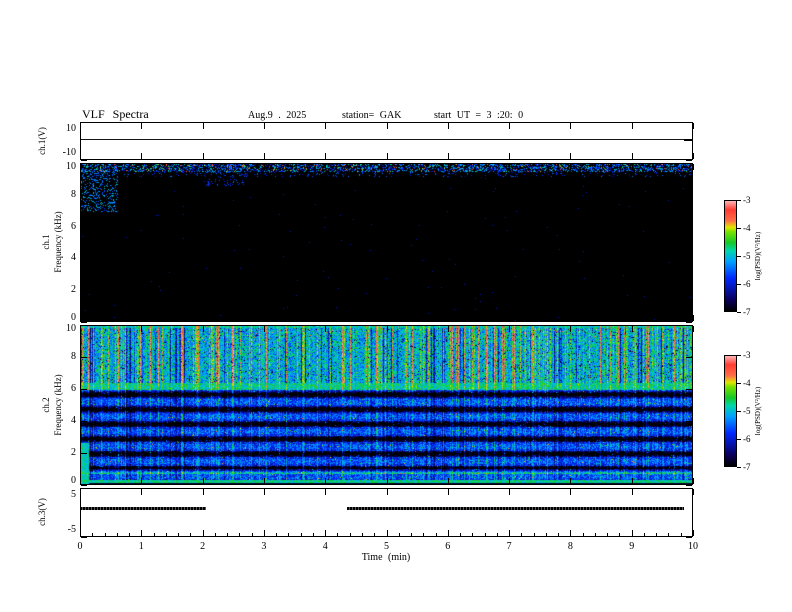  What do you see at coordinates (747, 256) in the screenshot?
I see `colorbar-tick-label: -5` at bounding box center [747, 256].